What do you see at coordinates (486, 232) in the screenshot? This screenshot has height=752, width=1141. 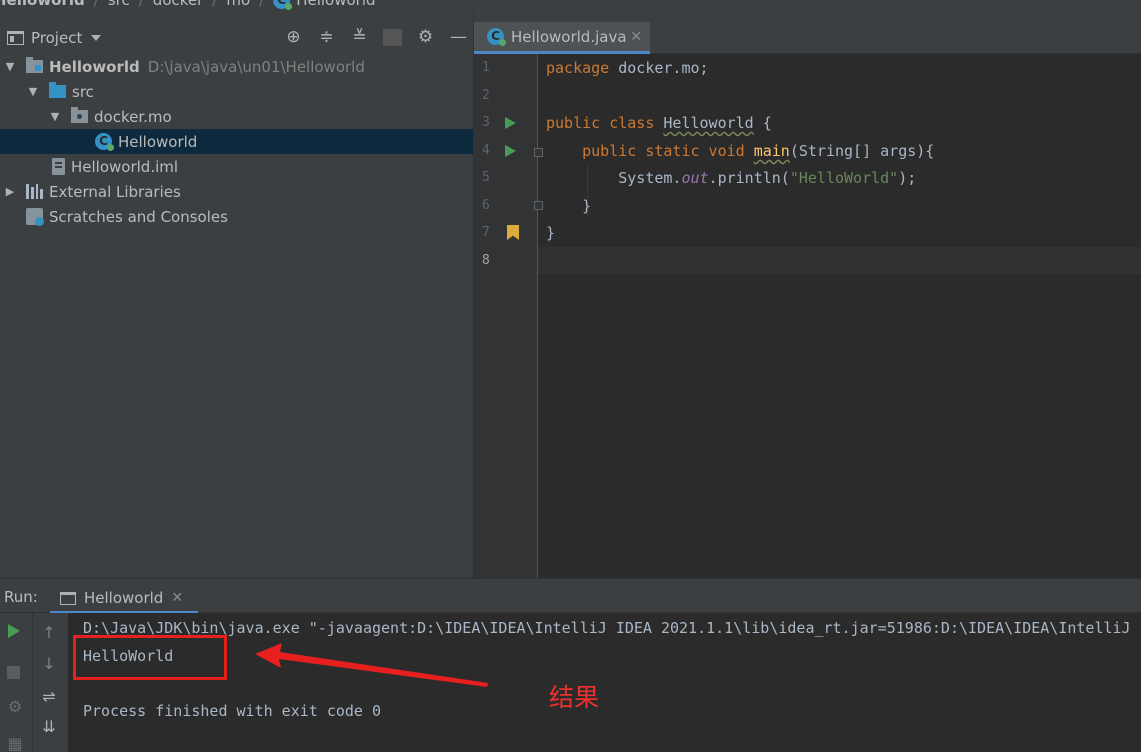 I see `line-number: 7` at bounding box center [486, 232].